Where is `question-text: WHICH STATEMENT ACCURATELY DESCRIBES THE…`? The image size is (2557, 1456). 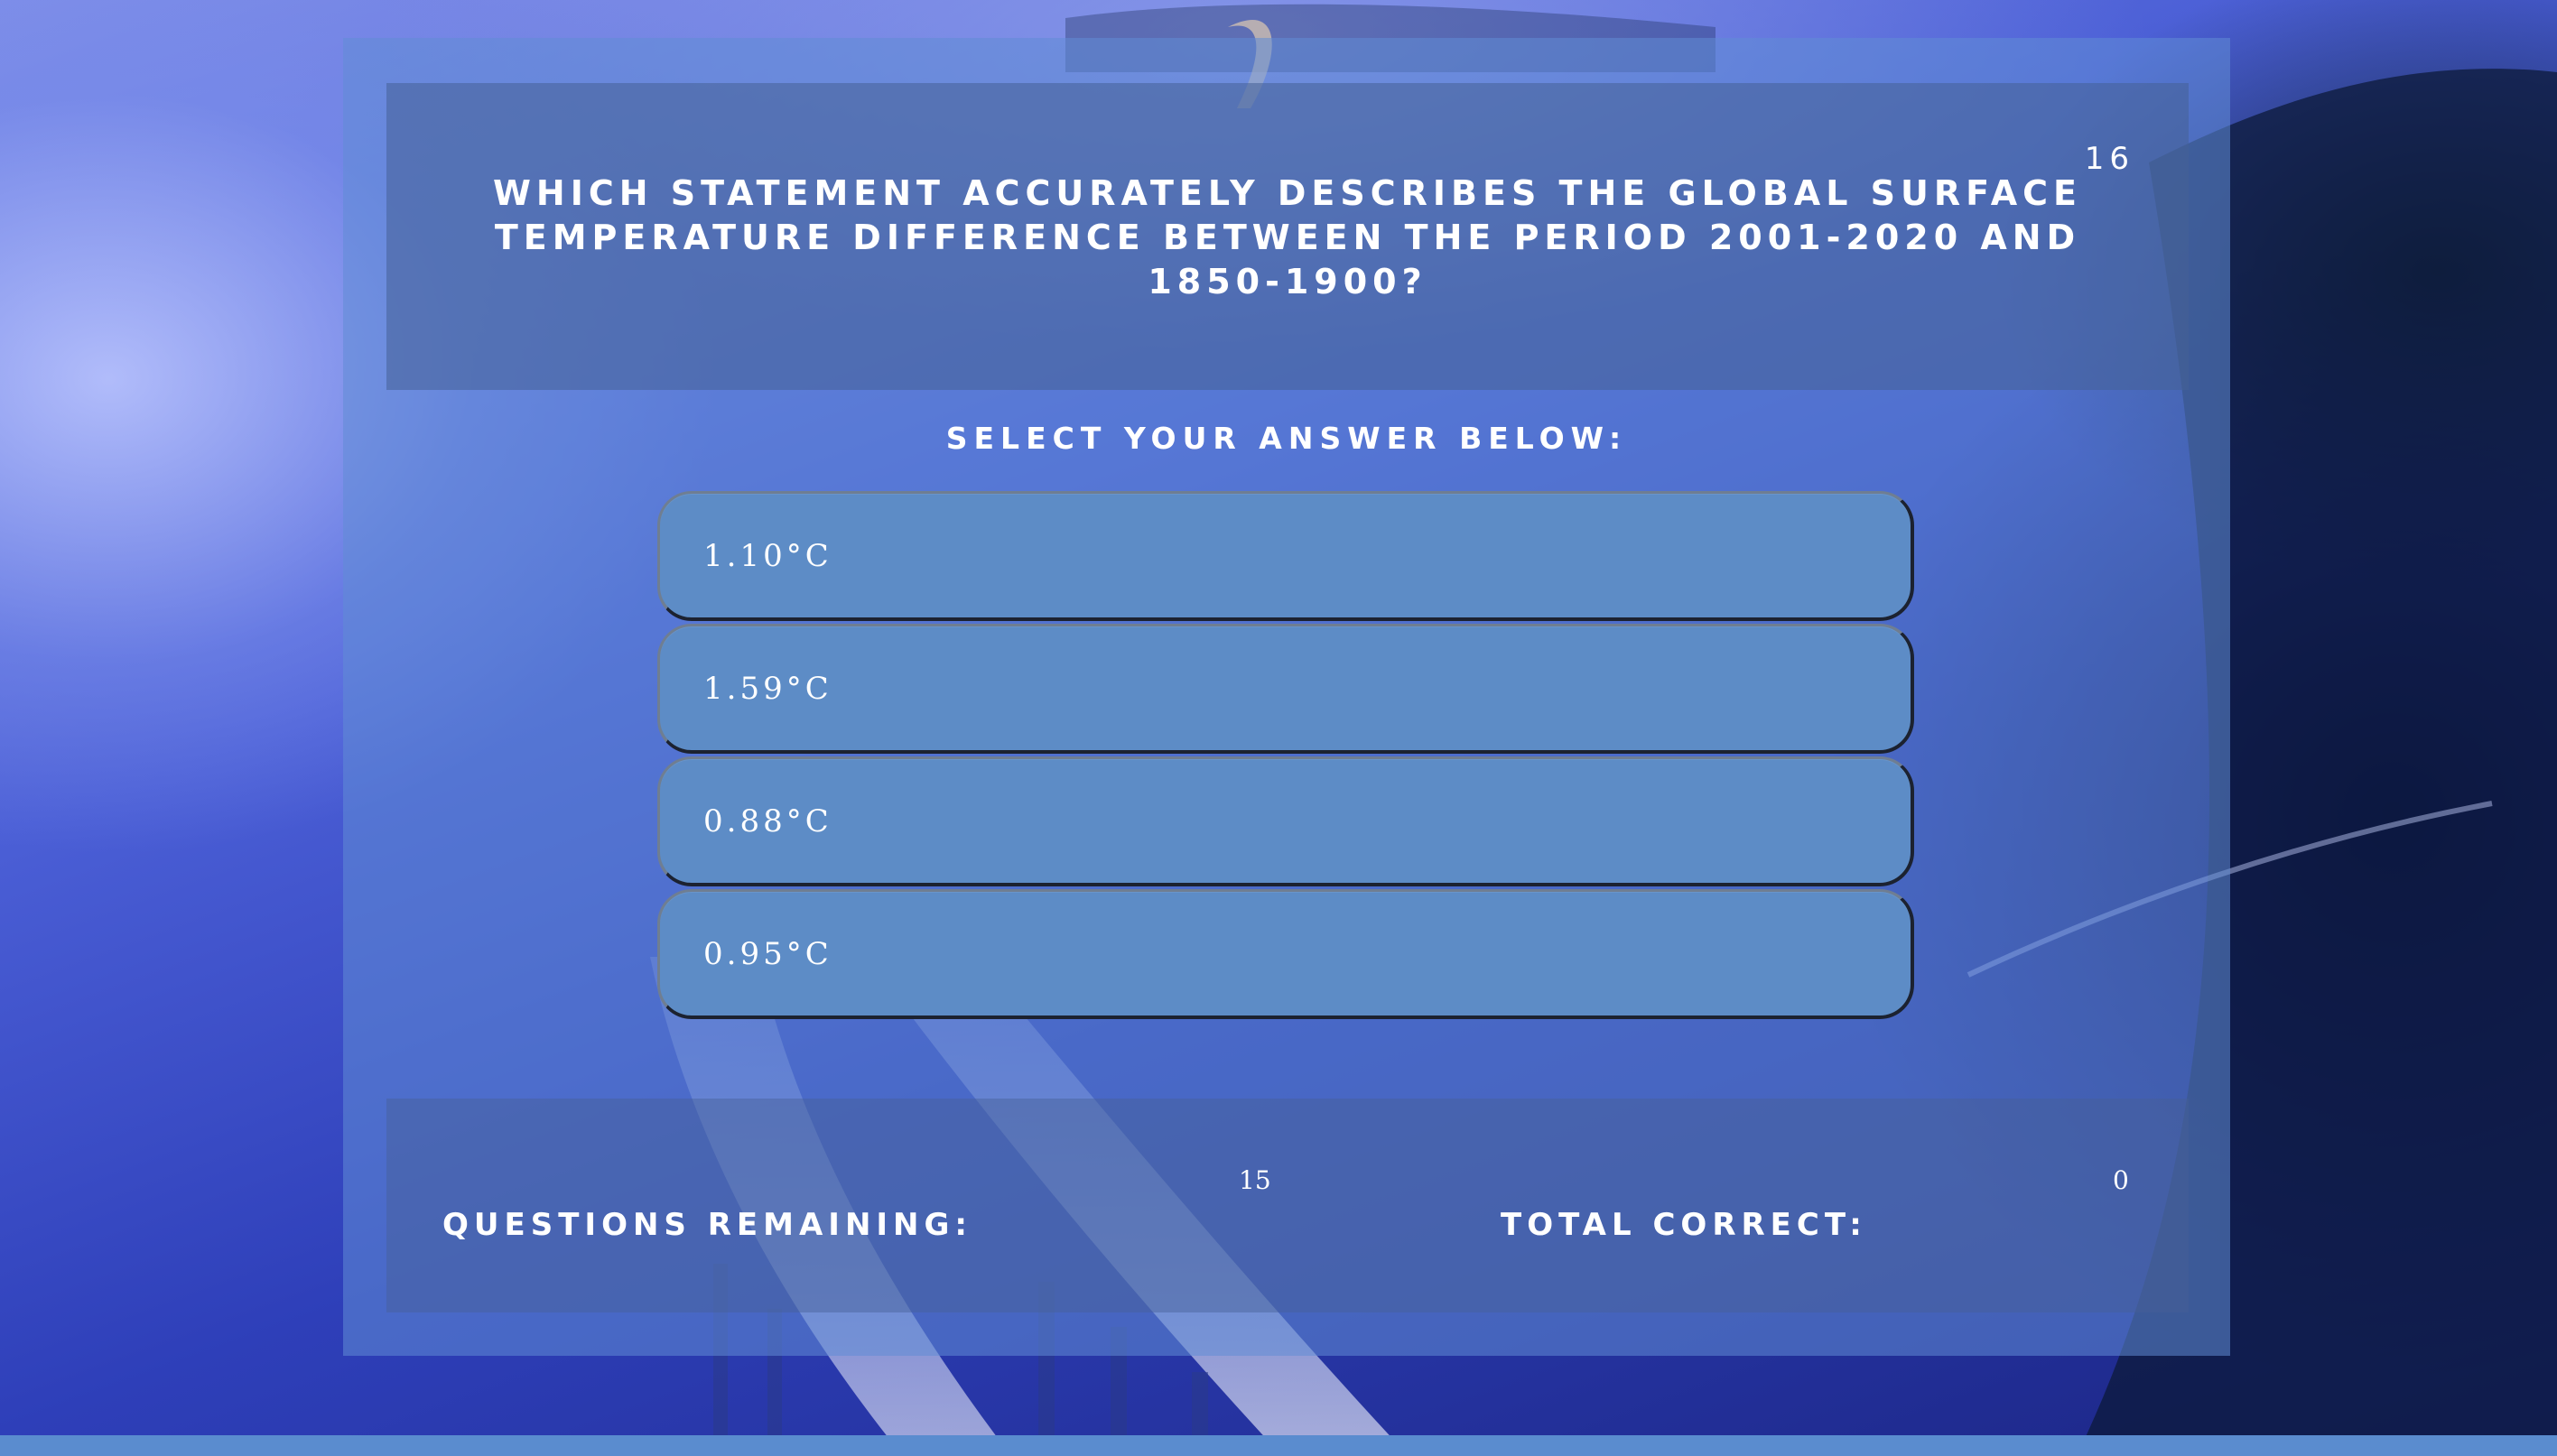 question-text: WHICH STATEMENT ACCURATELY DESCRIBES THE… is located at coordinates (1288, 237).